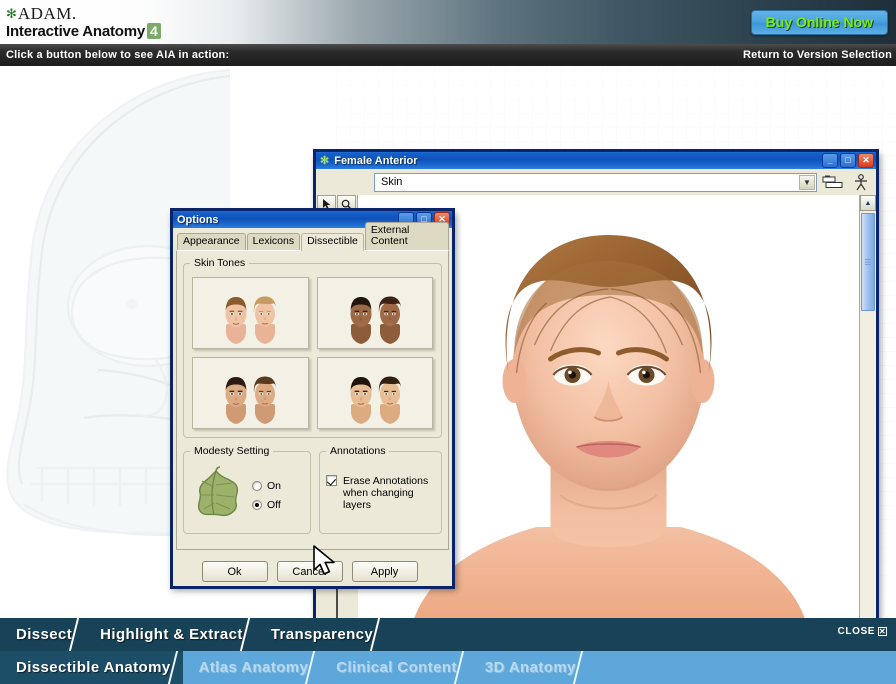 The height and width of the screenshot is (684, 896). Describe the element at coordinates (266, 486) in the screenshot. I see `modesty-on-radio: On` at that location.